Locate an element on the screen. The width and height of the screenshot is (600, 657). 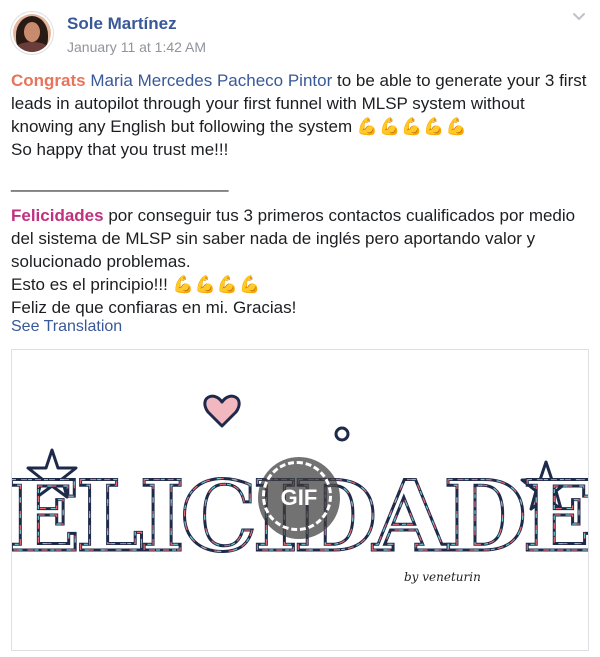
highlight-congrats: Congrats is located at coordinates (48, 80).